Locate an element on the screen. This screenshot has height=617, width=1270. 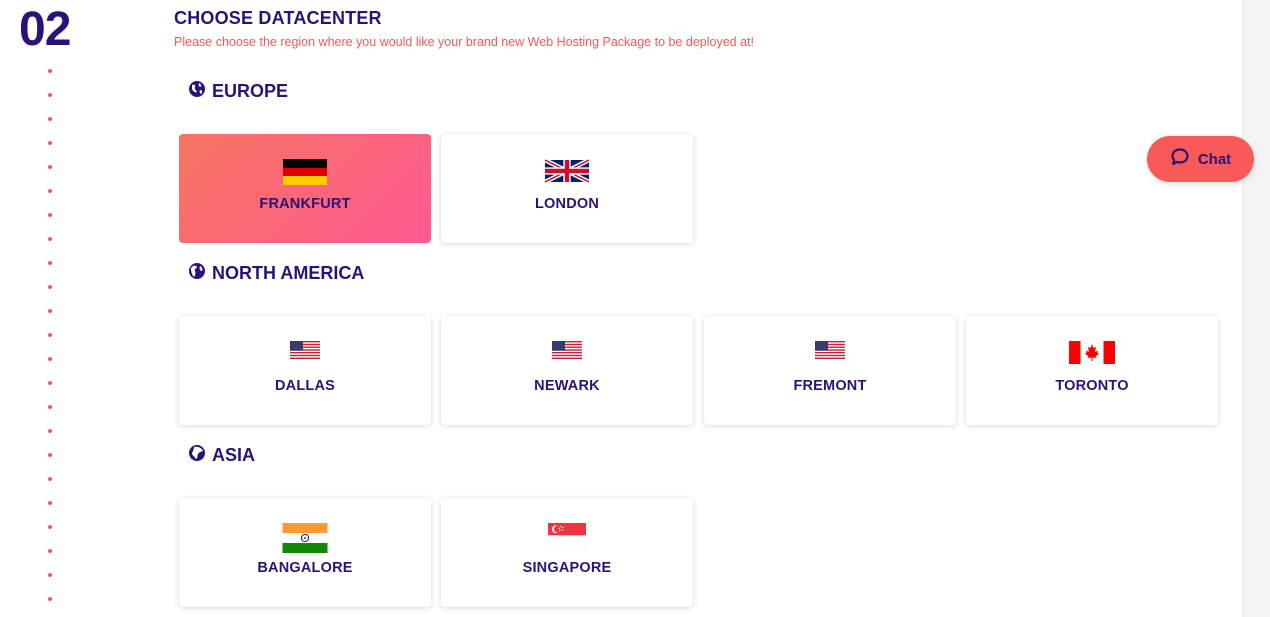
chat-label: Chat is located at coordinates (1214, 159).